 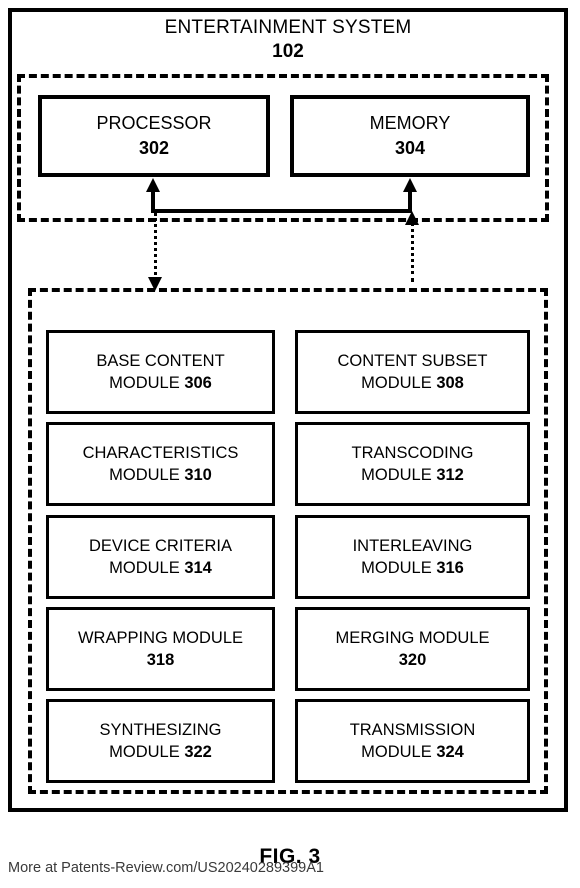 I want to click on module-label-line1: BASE CONTENT, so click(x=160, y=361).